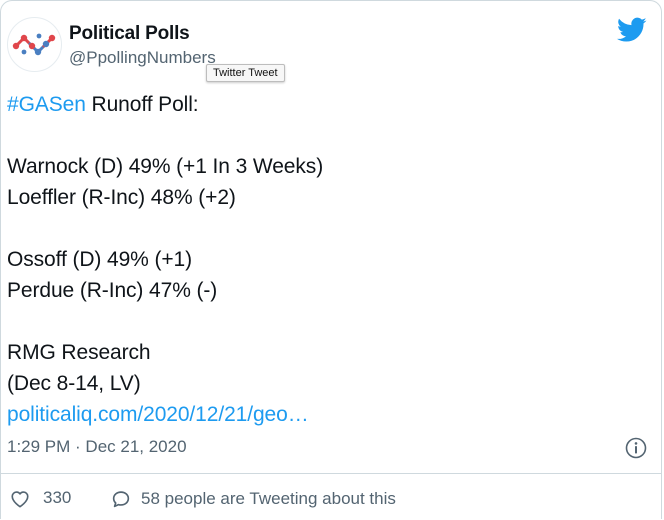 The width and height of the screenshot is (664, 520). Describe the element at coordinates (632, 30) in the screenshot. I see `twitter-bird-icon` at that location.